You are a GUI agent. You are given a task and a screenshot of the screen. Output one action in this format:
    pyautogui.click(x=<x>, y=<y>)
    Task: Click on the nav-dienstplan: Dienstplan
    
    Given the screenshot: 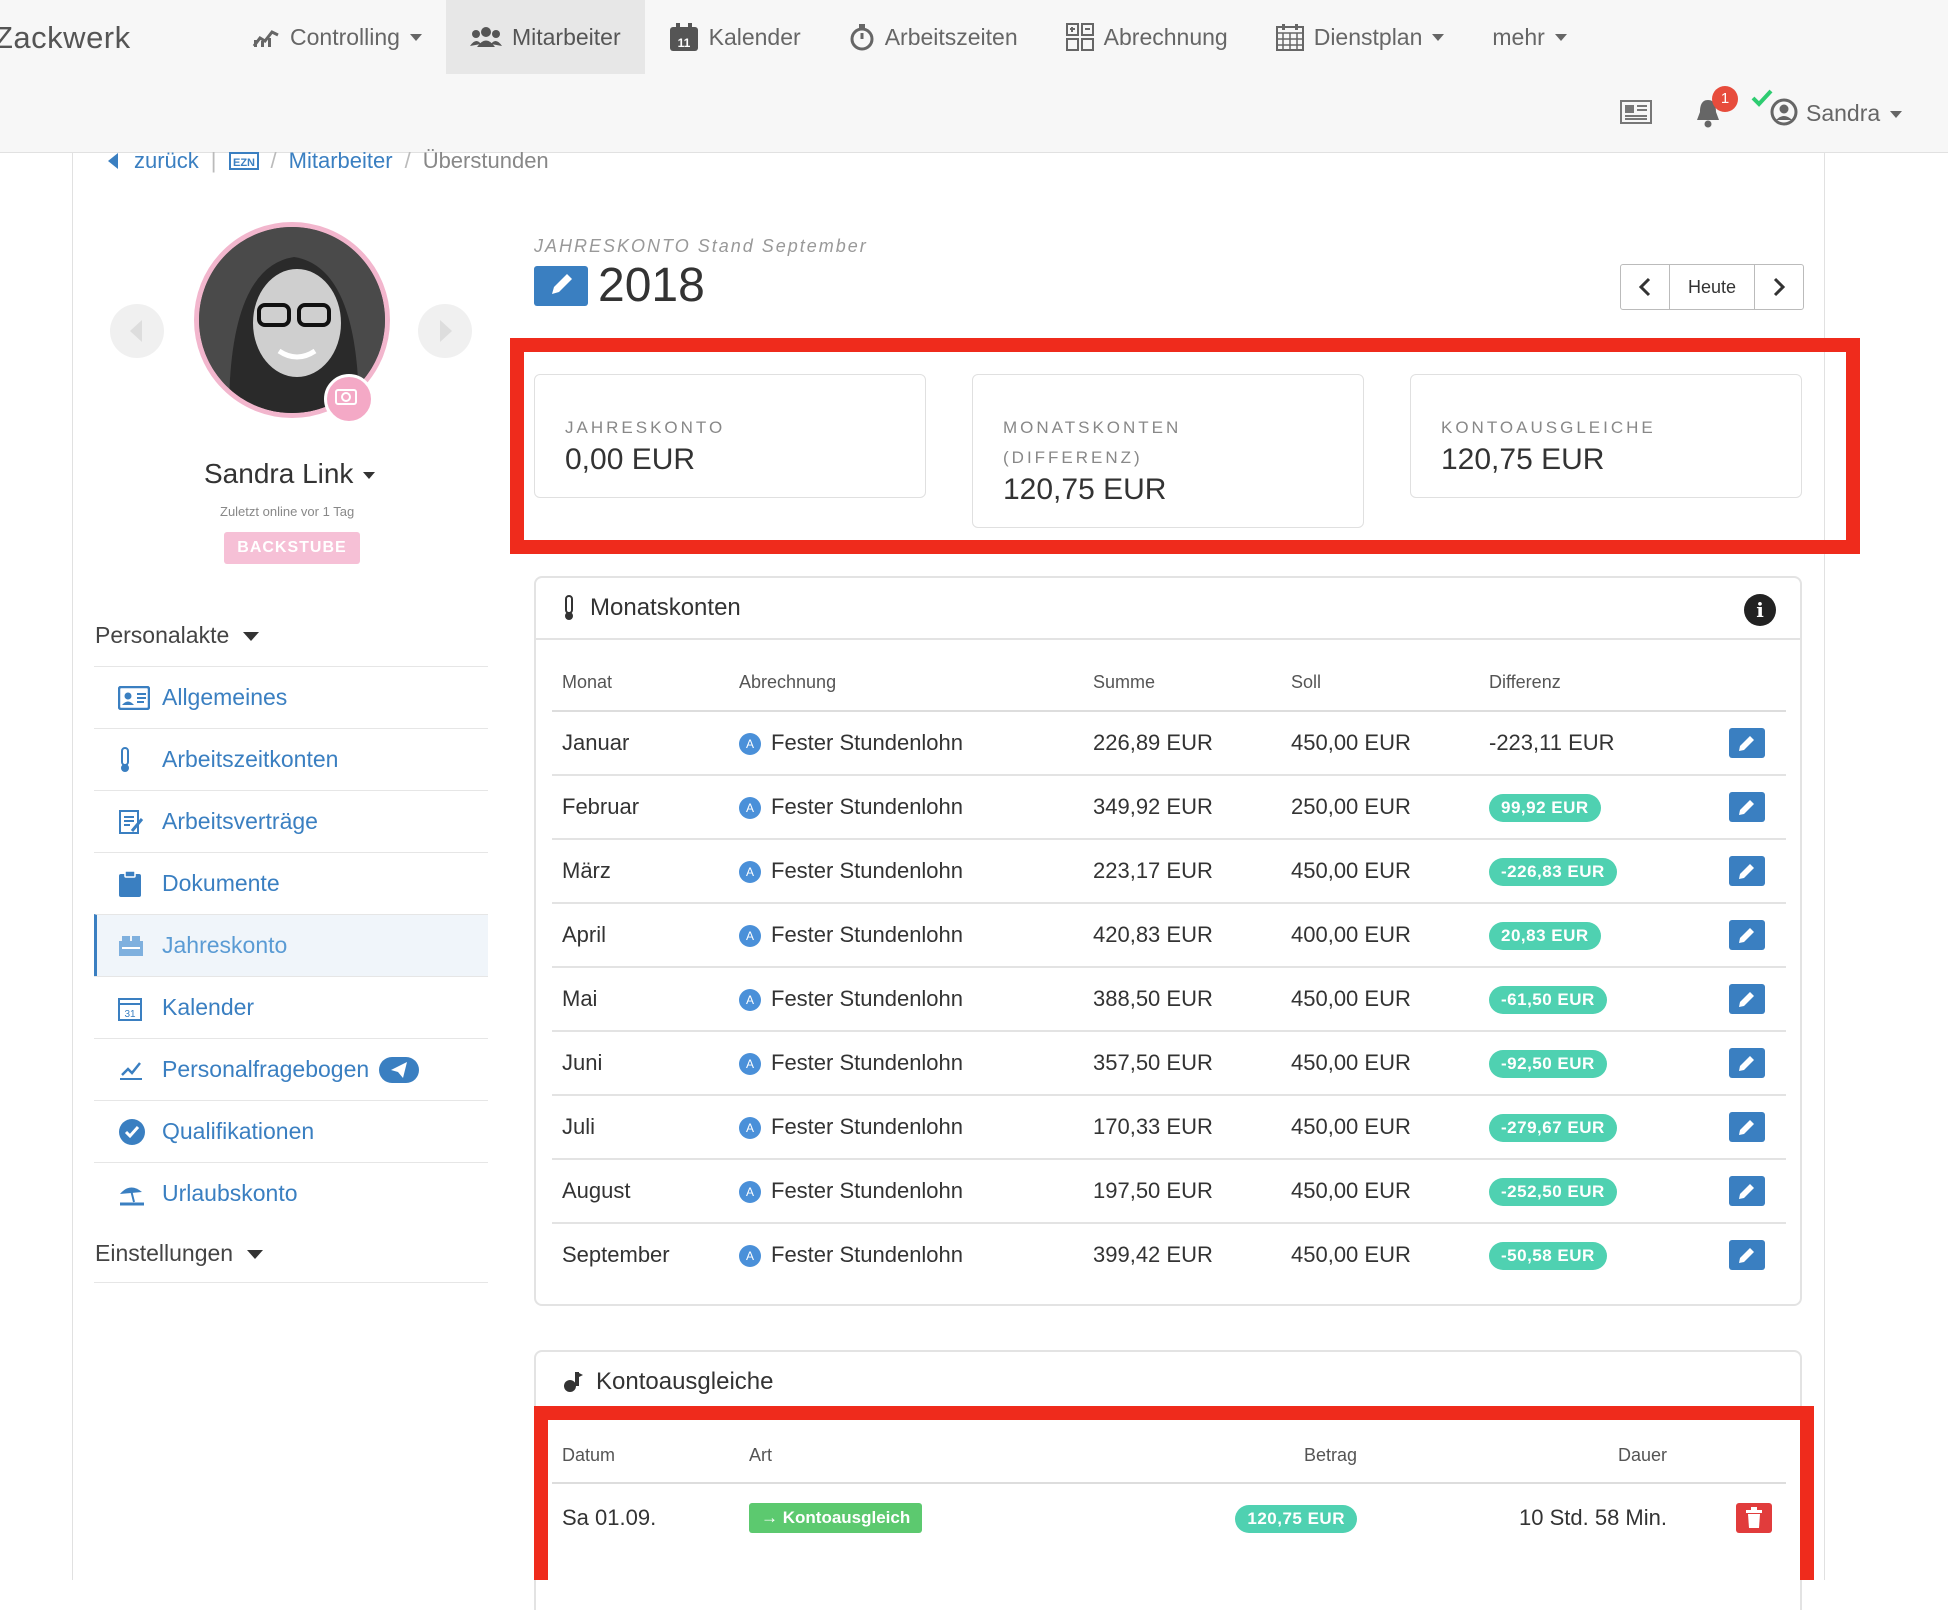 What is the action you would take?
    pyautogui.click(x=1360, y=37)
    